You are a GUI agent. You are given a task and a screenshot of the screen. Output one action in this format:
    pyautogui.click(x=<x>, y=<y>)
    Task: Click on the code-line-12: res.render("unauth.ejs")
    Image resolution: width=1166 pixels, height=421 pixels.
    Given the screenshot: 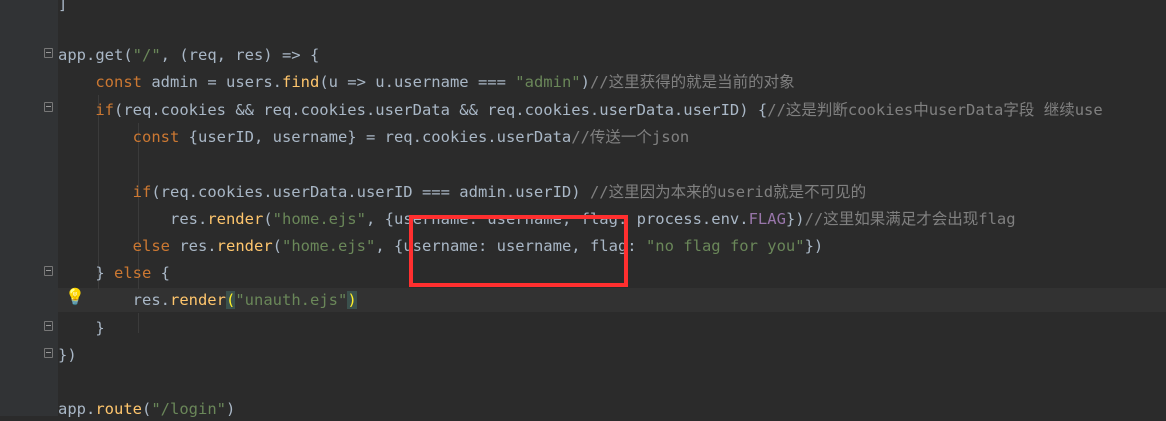 What is the action you would take?
    pyautogui.click(x=207, y=300)
    